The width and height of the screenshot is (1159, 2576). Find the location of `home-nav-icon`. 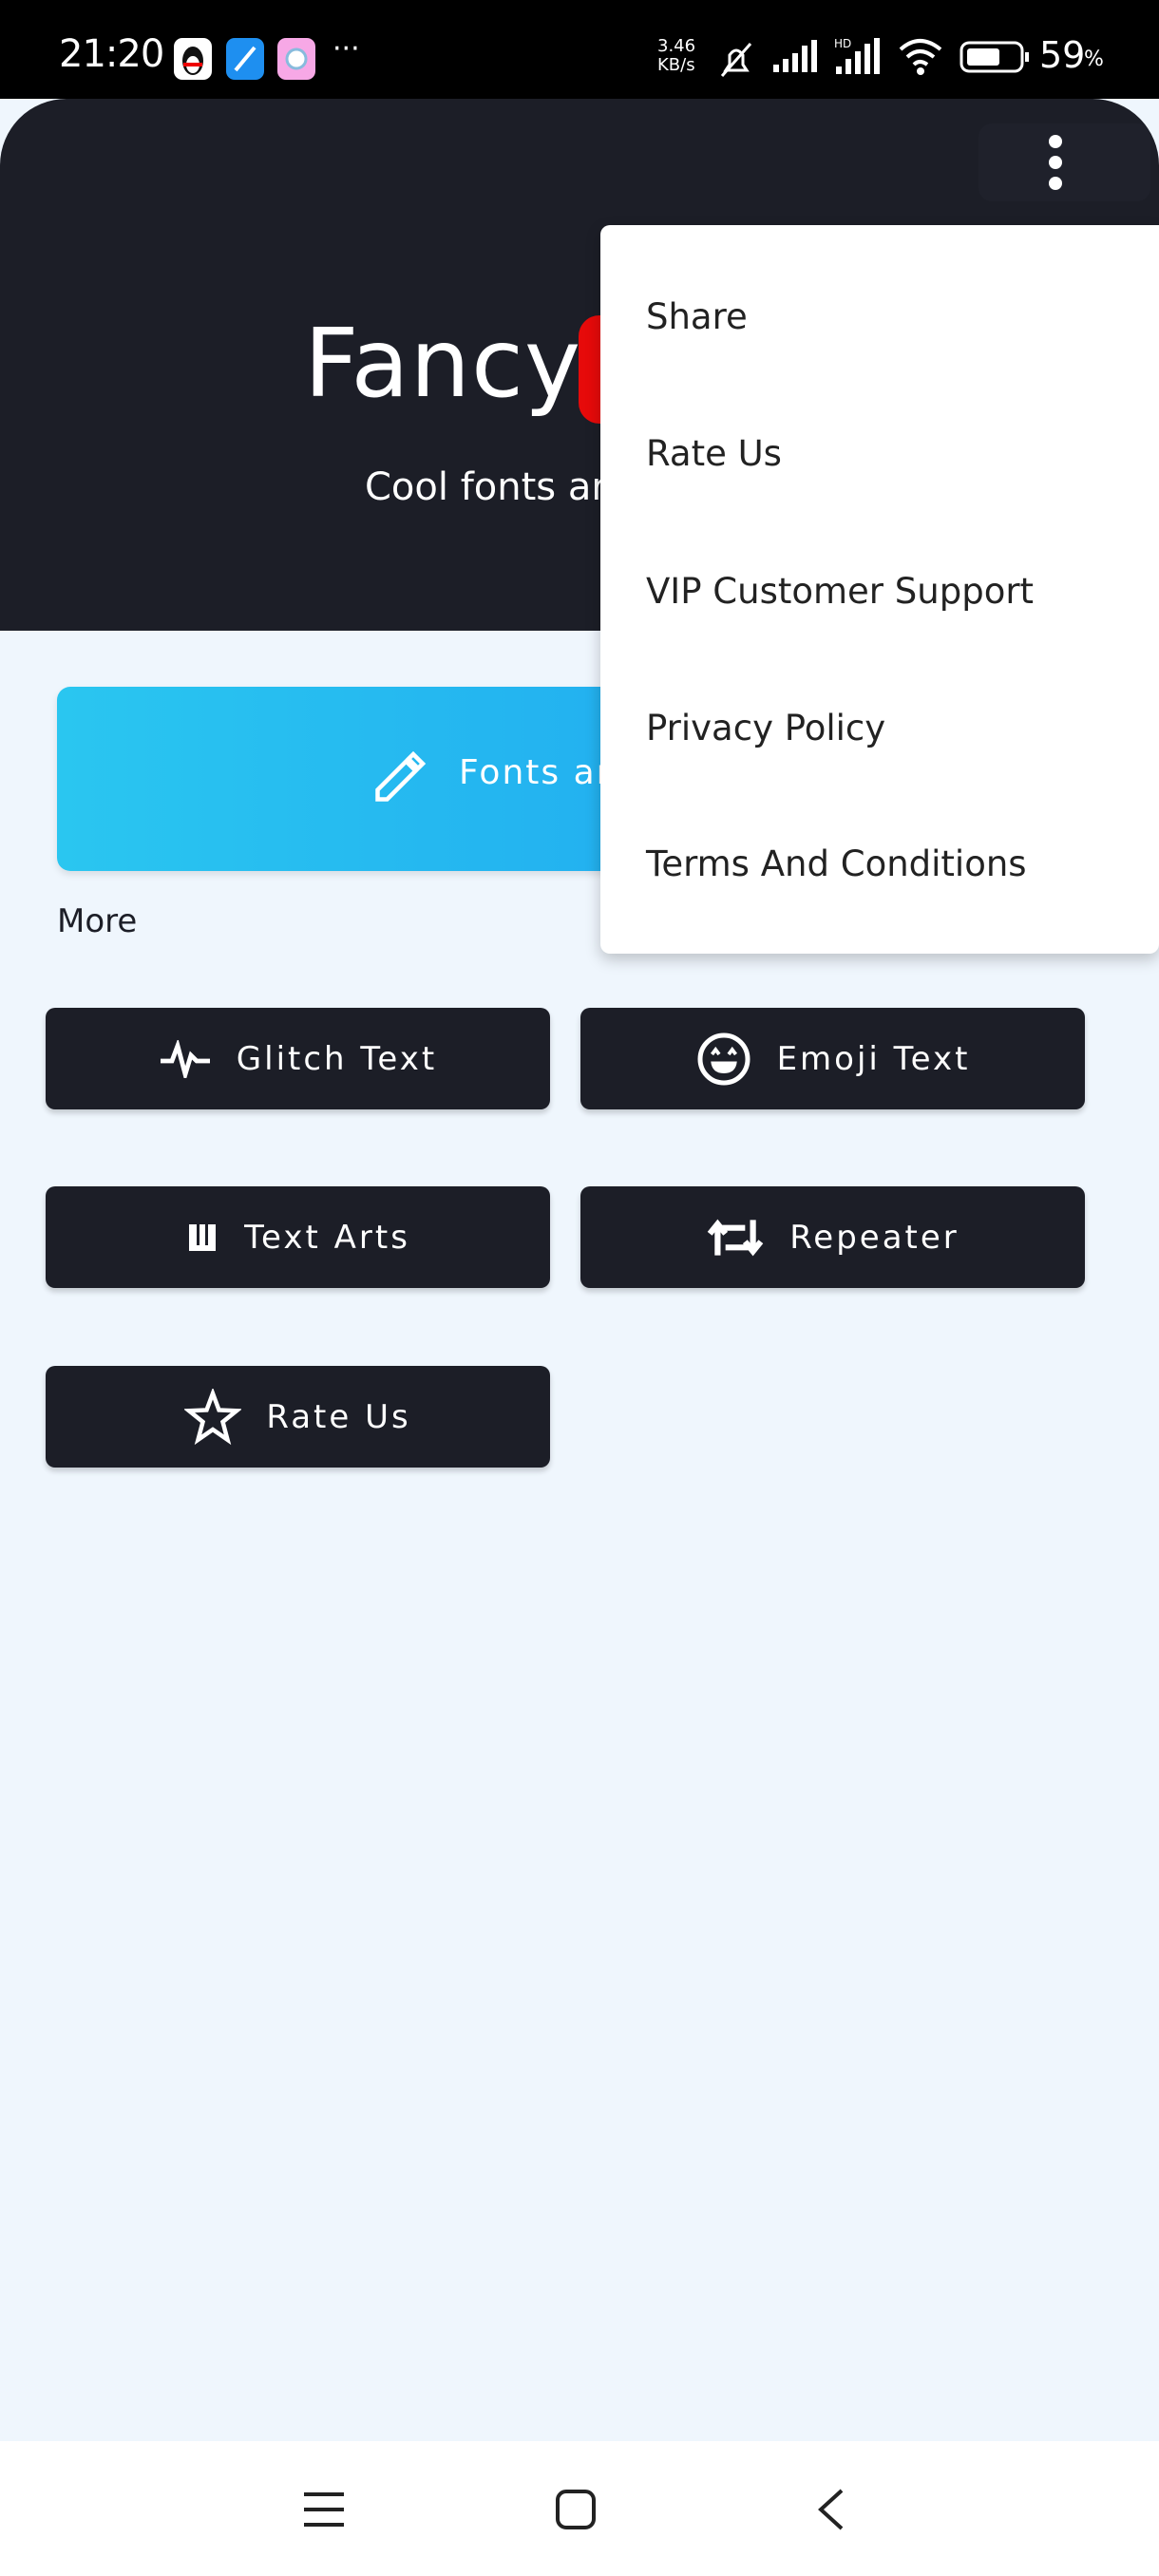

home-nav-icon is located at coordinates (576, 2509).